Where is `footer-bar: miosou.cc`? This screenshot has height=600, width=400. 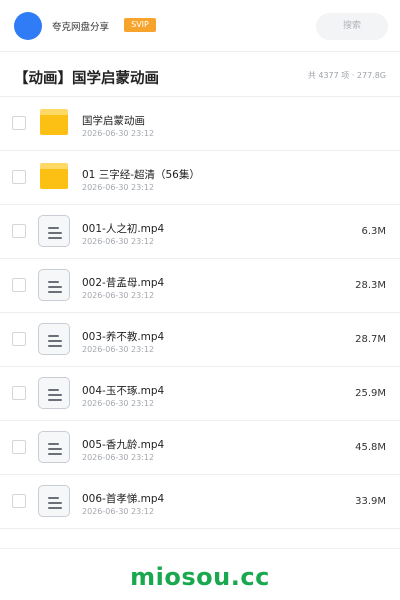
footer-bar: miosou.cc is located at coordinates (200, 574).